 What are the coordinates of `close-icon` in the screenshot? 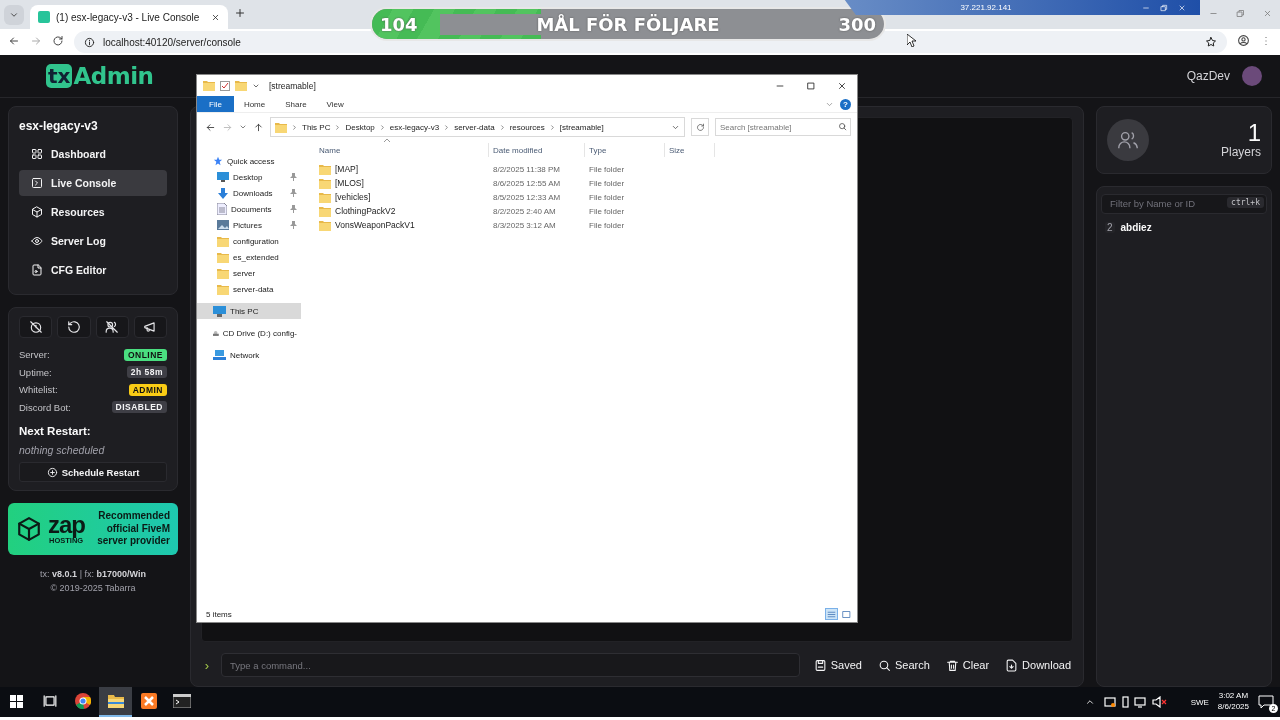 It's located at (216, 17).